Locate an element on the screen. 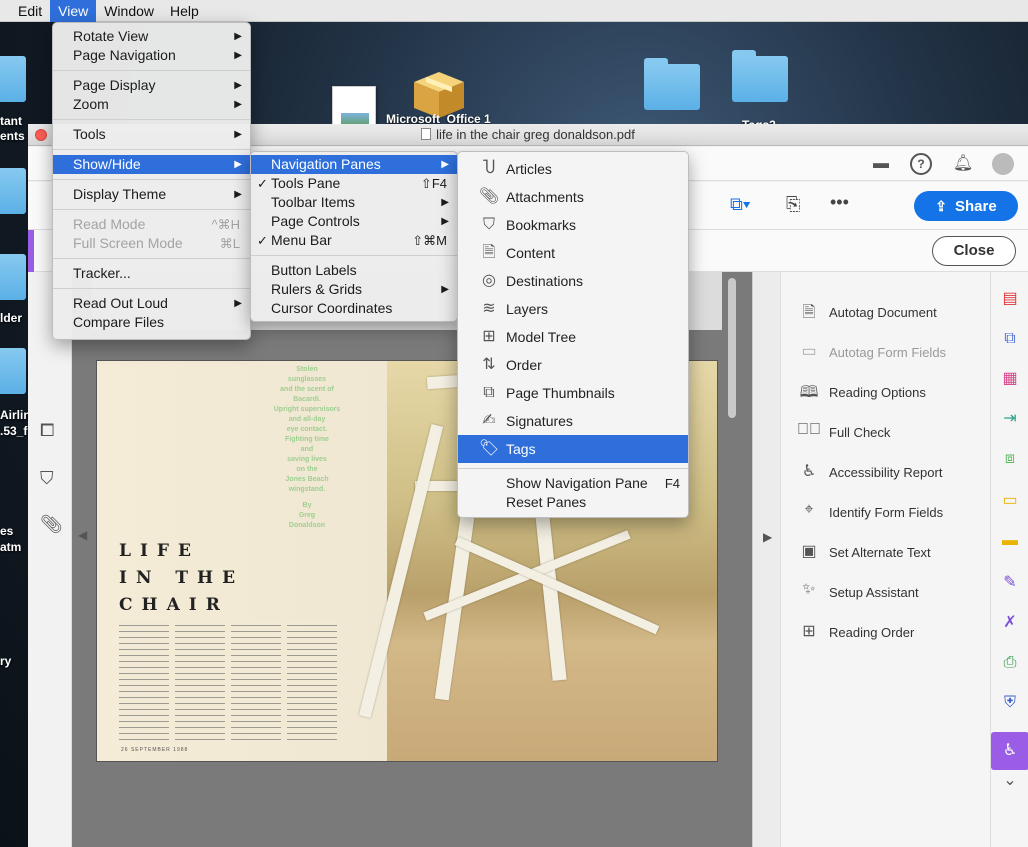 The width and height of the screenshot is (1028, 847). menu-item-tags: 🏷︎ Tags is located at coordinates (573, 449).